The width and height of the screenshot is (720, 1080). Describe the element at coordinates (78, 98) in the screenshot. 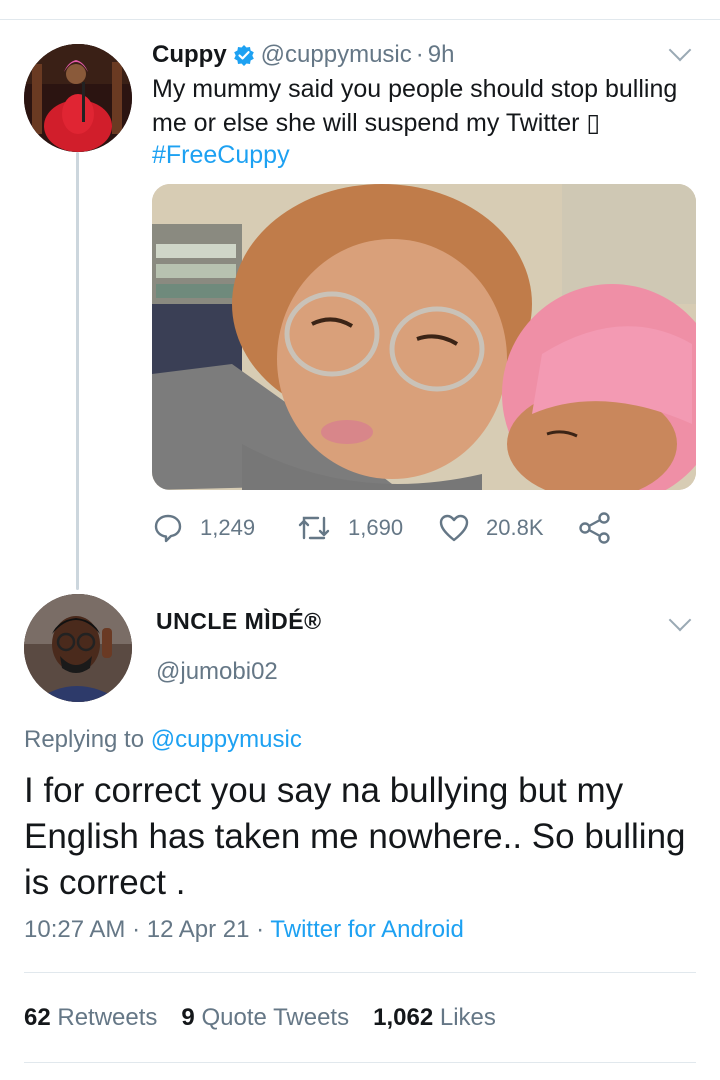

I see `avatar-cuppy` at that location.